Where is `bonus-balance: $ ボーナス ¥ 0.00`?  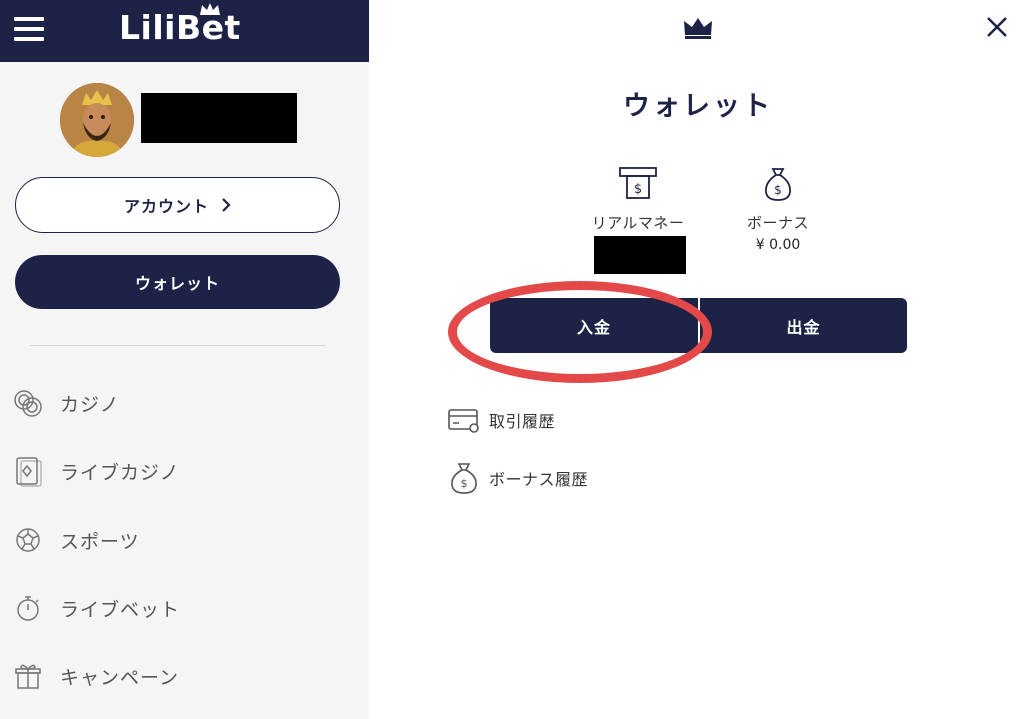
bonus-balance: $ ボーナス ¥ 0.00 is located at coordinates (778, 209).